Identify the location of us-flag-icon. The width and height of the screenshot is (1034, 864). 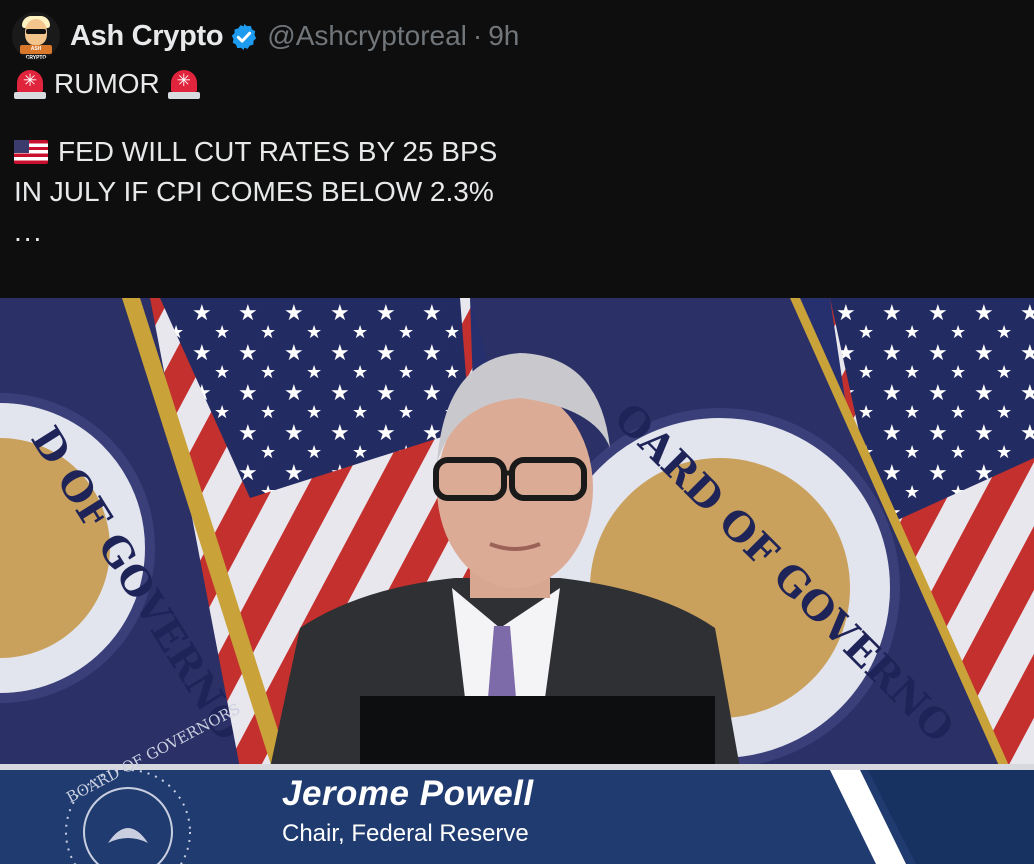
(31, 152).